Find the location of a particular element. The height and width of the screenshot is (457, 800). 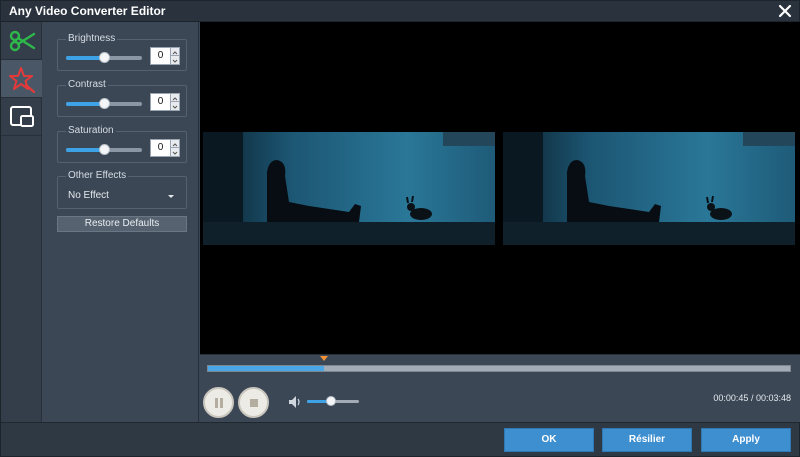

playback-controls: 00:00:45 / 00:03:48 is located at coordinates (500, 388).